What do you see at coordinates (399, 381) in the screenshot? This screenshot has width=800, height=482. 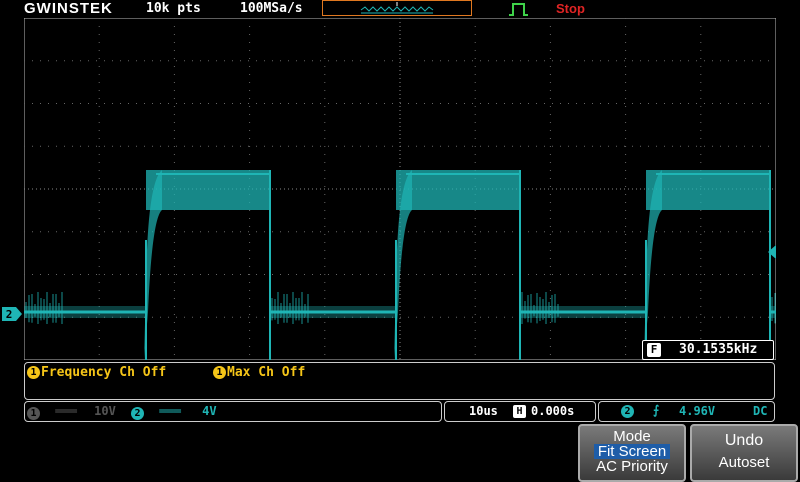 I see `measurement-bar: 1 Frequency Ch Off 1 Max Ch Off` at bounding box center [399, 381].